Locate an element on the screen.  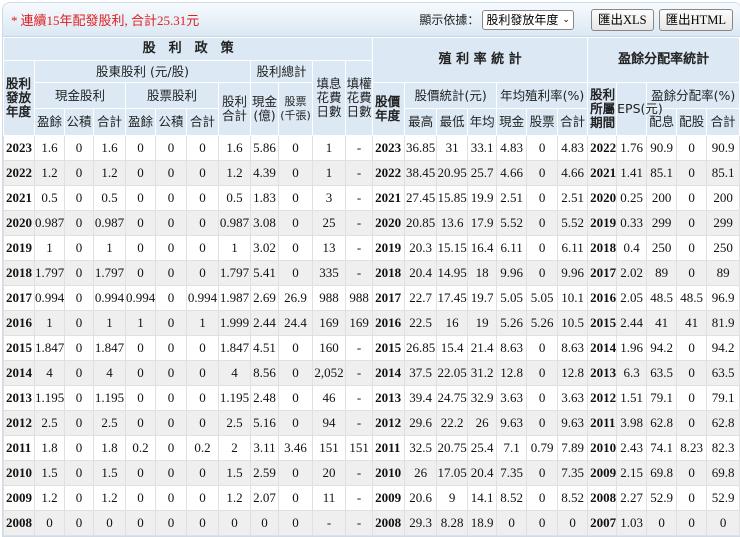
table-cell: 38.45 is located at coordinates (421, 173).